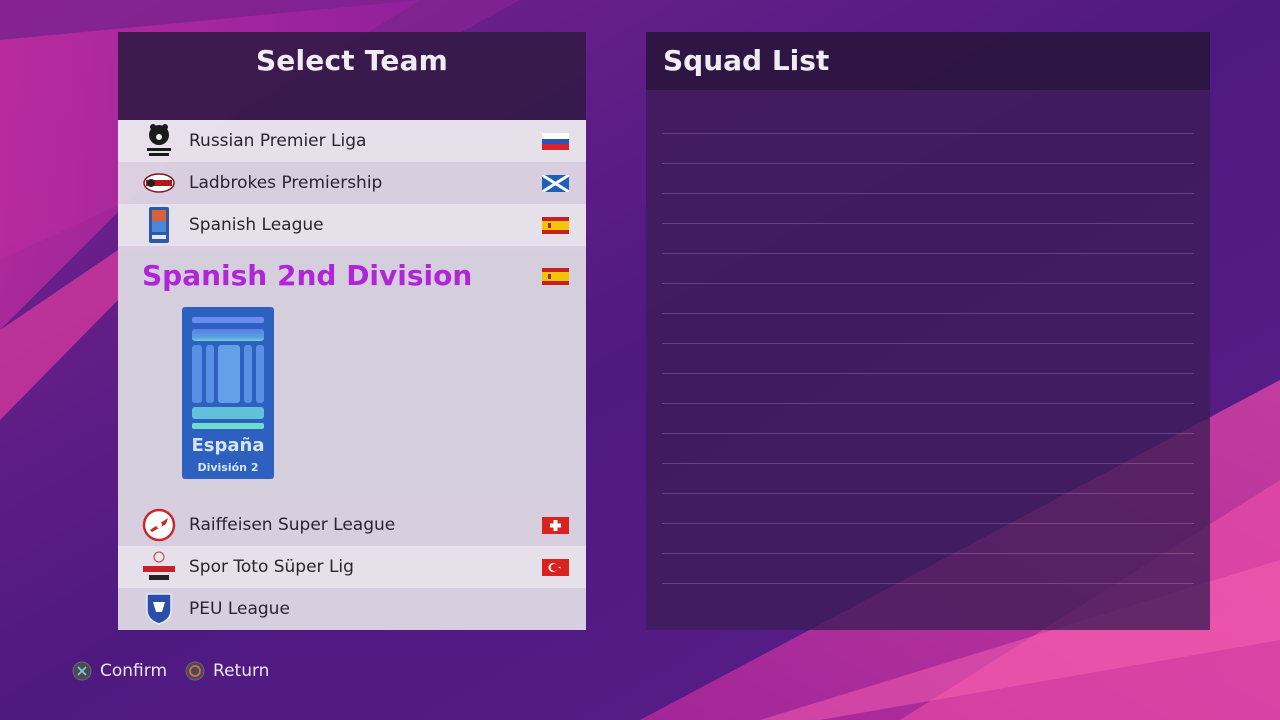  Describe the element at coordinates (159, 525) in the screenshot. I see `swiss-super-league-logo-icon` at that location.